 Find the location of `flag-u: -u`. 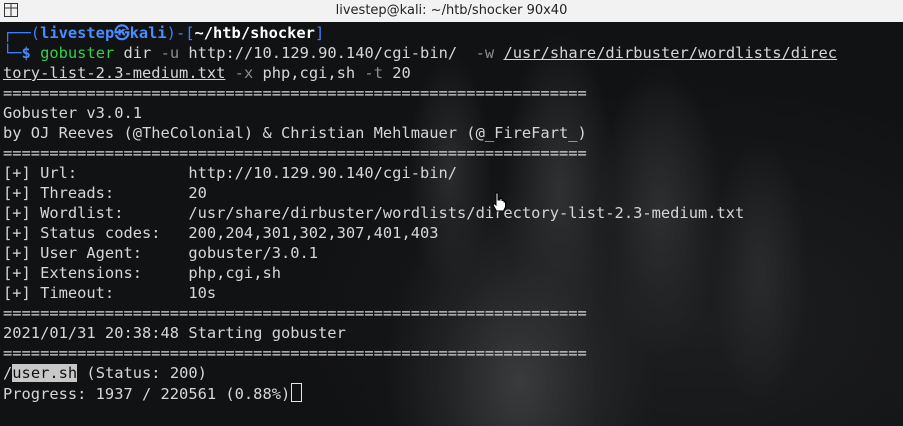

flag-u: -u is located at coordinates (170, 53).